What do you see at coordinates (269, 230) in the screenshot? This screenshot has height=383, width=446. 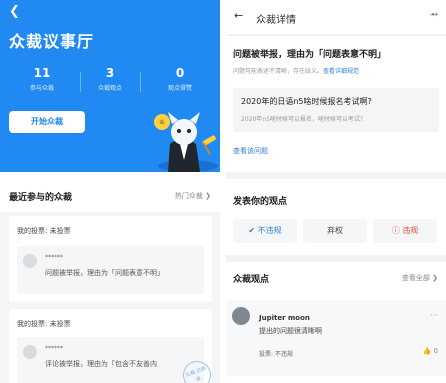 I see `option-label: 不违规` at bounding box center [269, 230].